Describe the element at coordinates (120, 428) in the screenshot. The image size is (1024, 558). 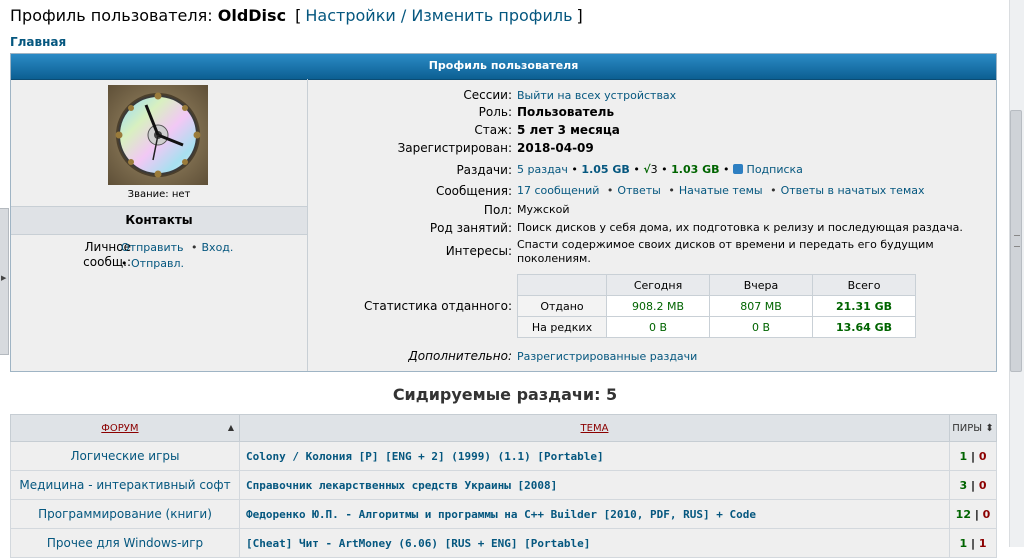
I see `col-forum-label: ФОРУМ` at that location.